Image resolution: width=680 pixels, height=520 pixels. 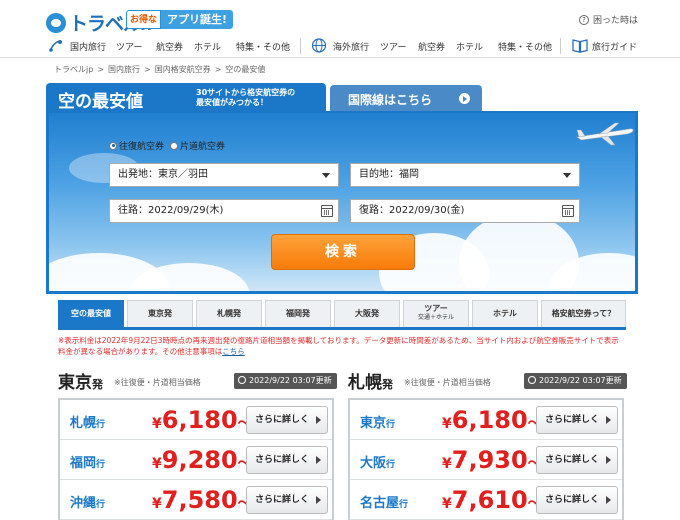 What do you see at coordinates (290, 380) in the screenshot?
I see `update-time: 2022/9/22 03:07更新` at bounding box center [290, 380].